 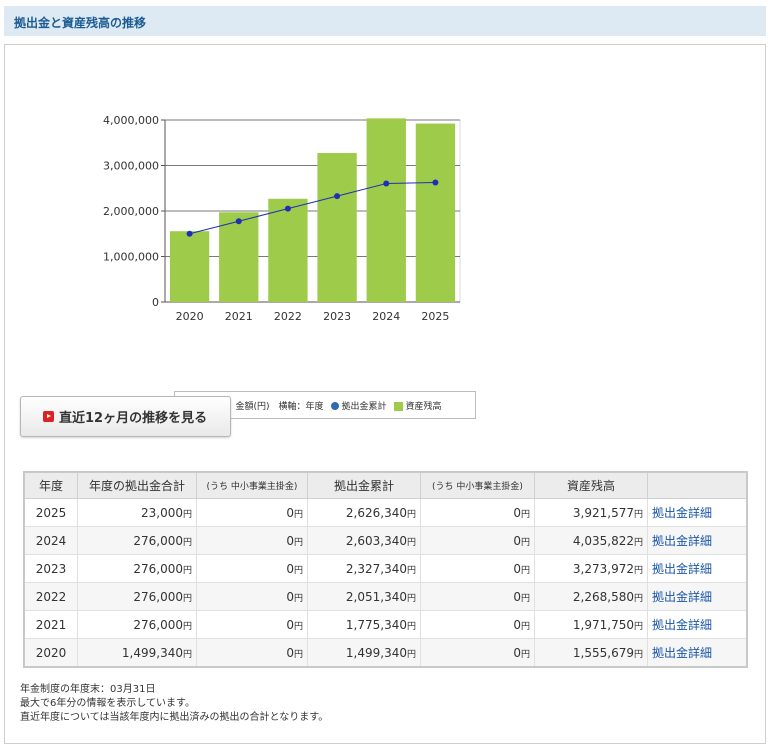 I want to click on bar-2022, so click(x=288, y=250).